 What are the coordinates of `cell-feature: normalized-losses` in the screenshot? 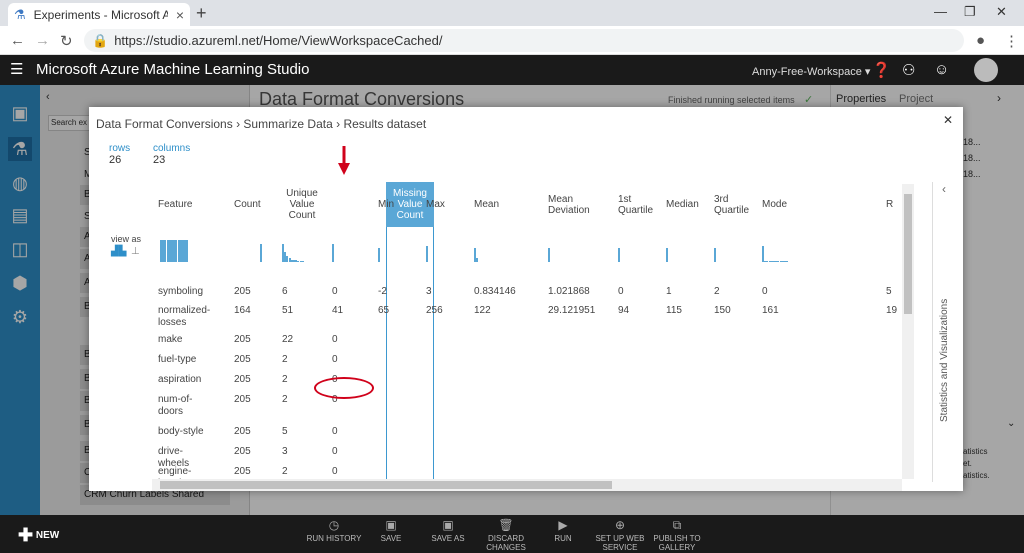 It's located at (184, 316).